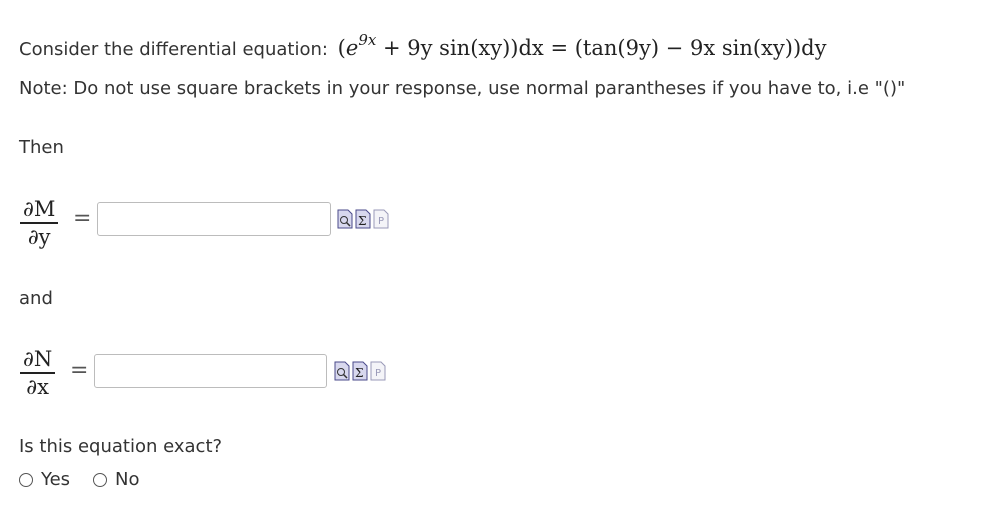 The width and height of the screenshot is (989, 506). Describe the element at coordinates (36, 298) in the screenshot. I see `and-label: and` at that location.